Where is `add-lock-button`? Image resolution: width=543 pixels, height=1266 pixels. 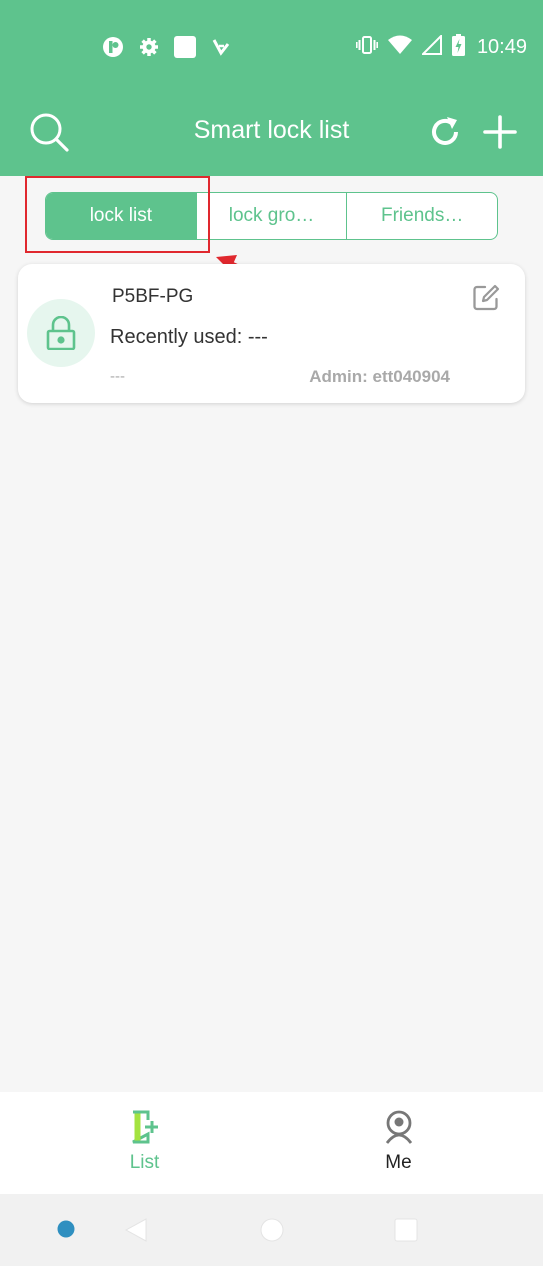
add-lock-button is located at coordinates (500, 132).